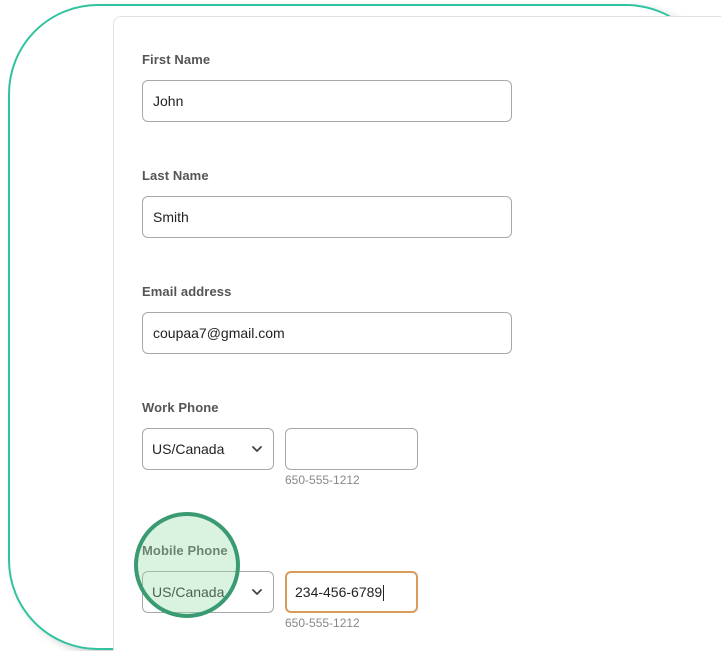 This screenshot has width=721, height=651. I want to click on first-name-label: First Name, so click(176, 59).